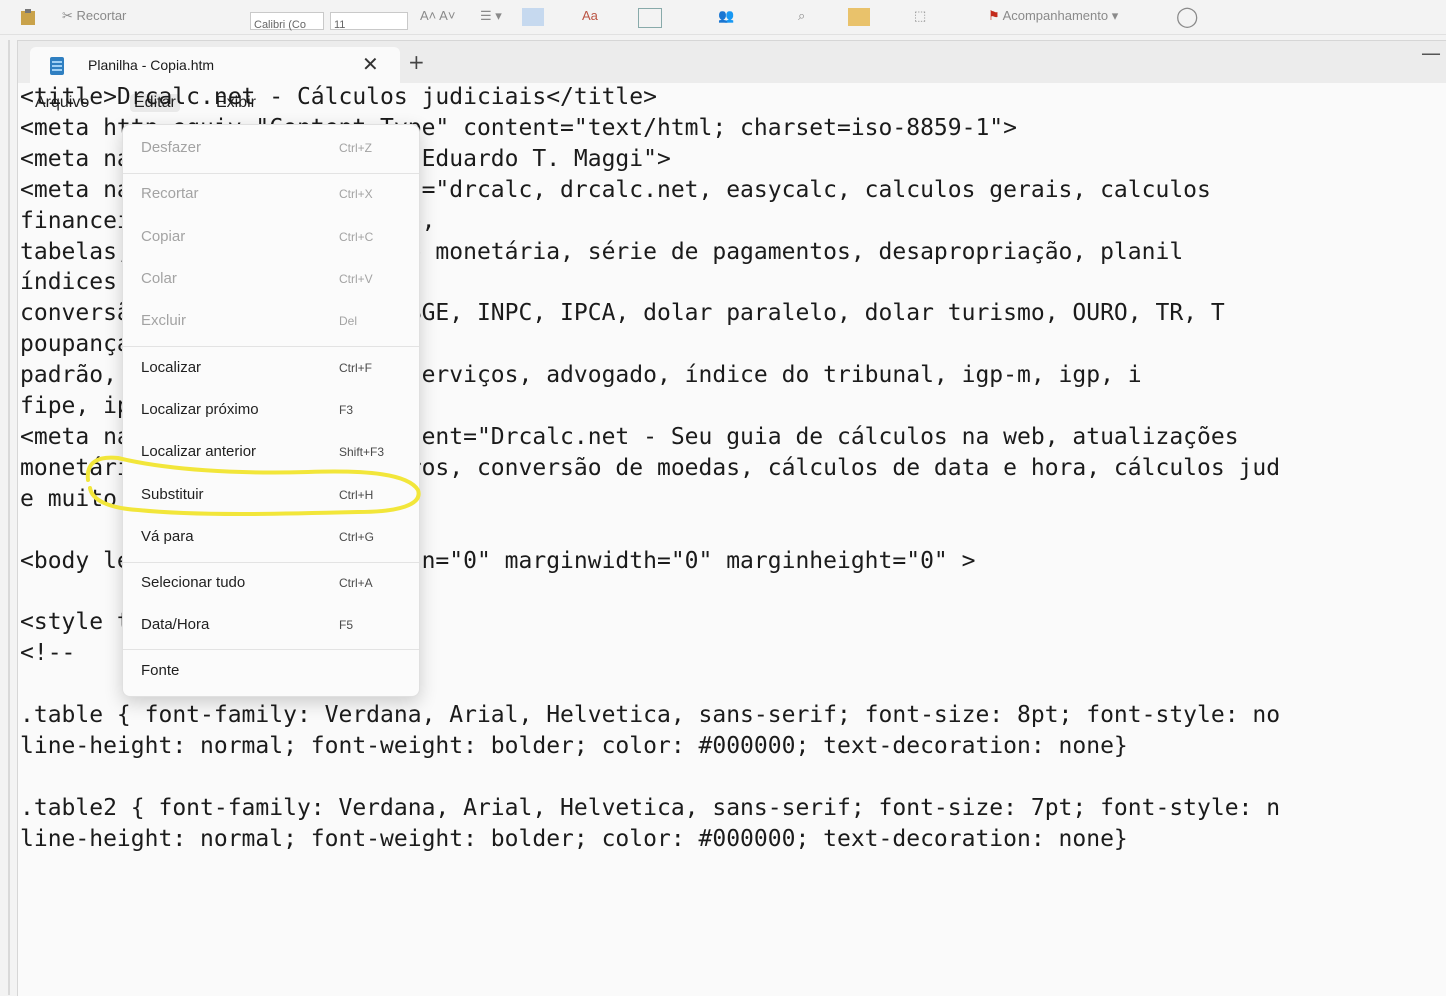 This screenshot has width=1446, height=996. Describe the element at coordinates (271, 322) in the screenshot. I see `menu-item-excluir: Excluir Del` at that location.